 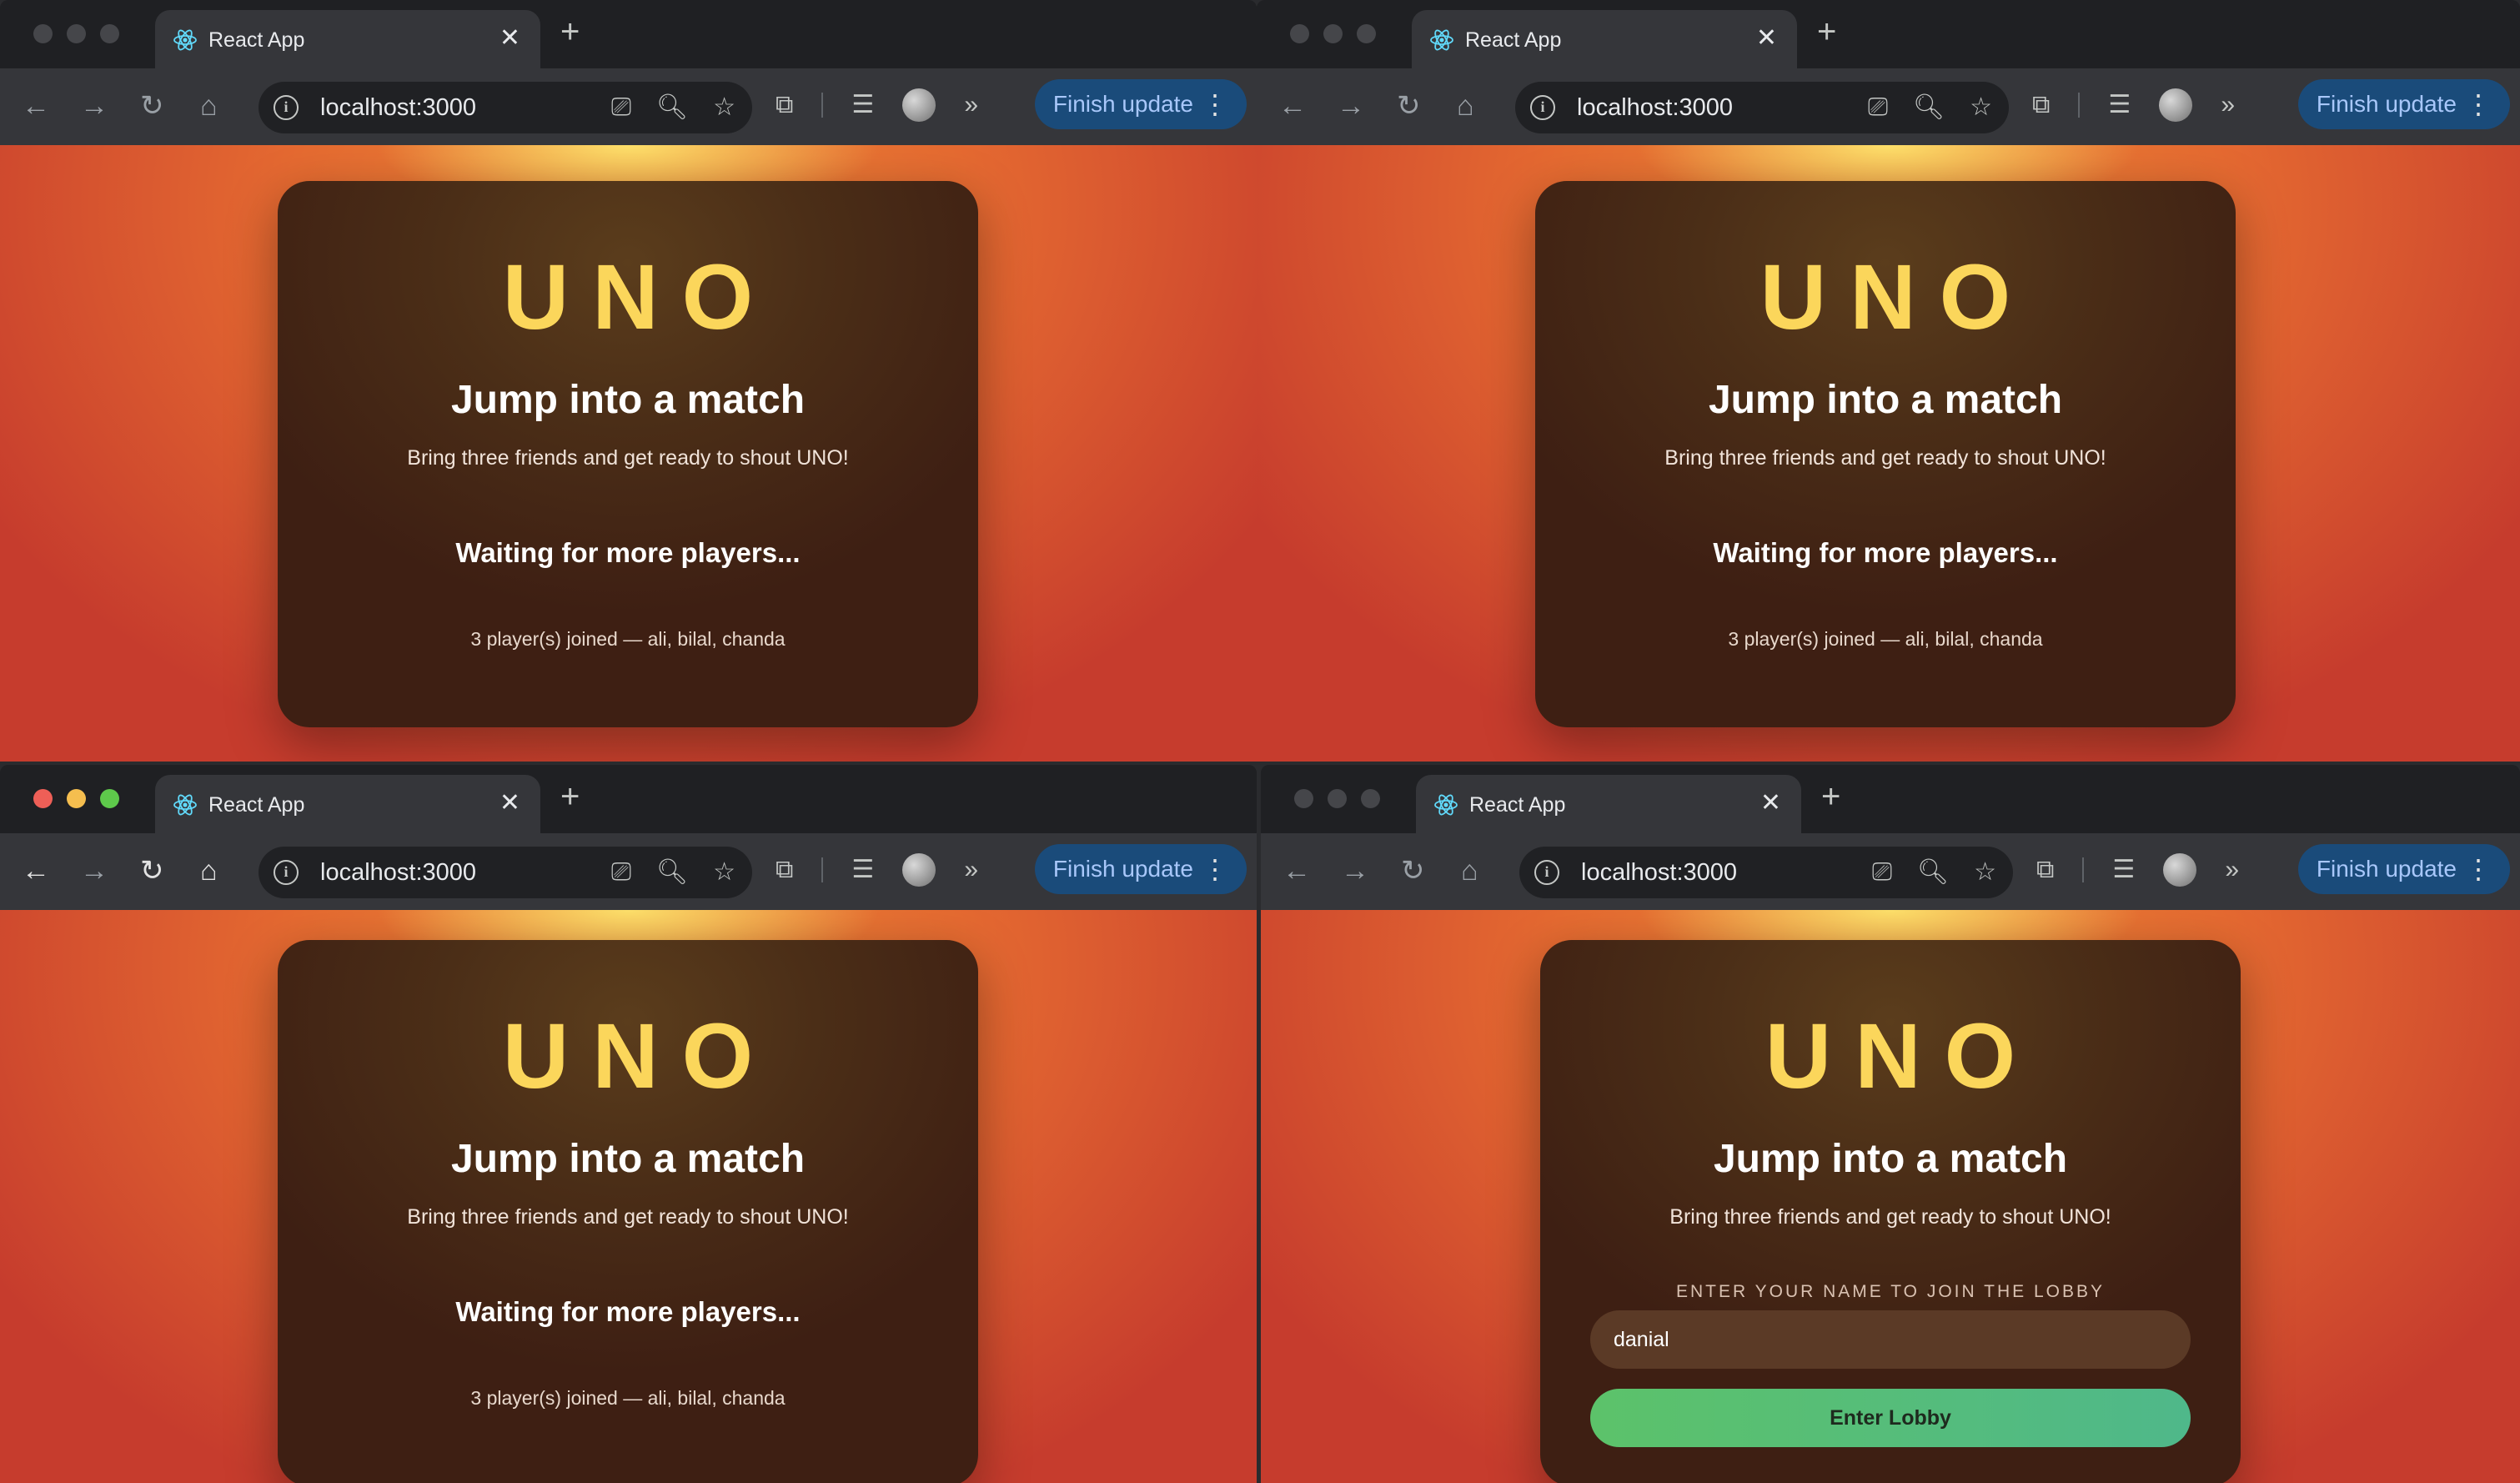 I want to click on enter-lobby-button: Enter Lobby, so click(x=1890, y=1418).